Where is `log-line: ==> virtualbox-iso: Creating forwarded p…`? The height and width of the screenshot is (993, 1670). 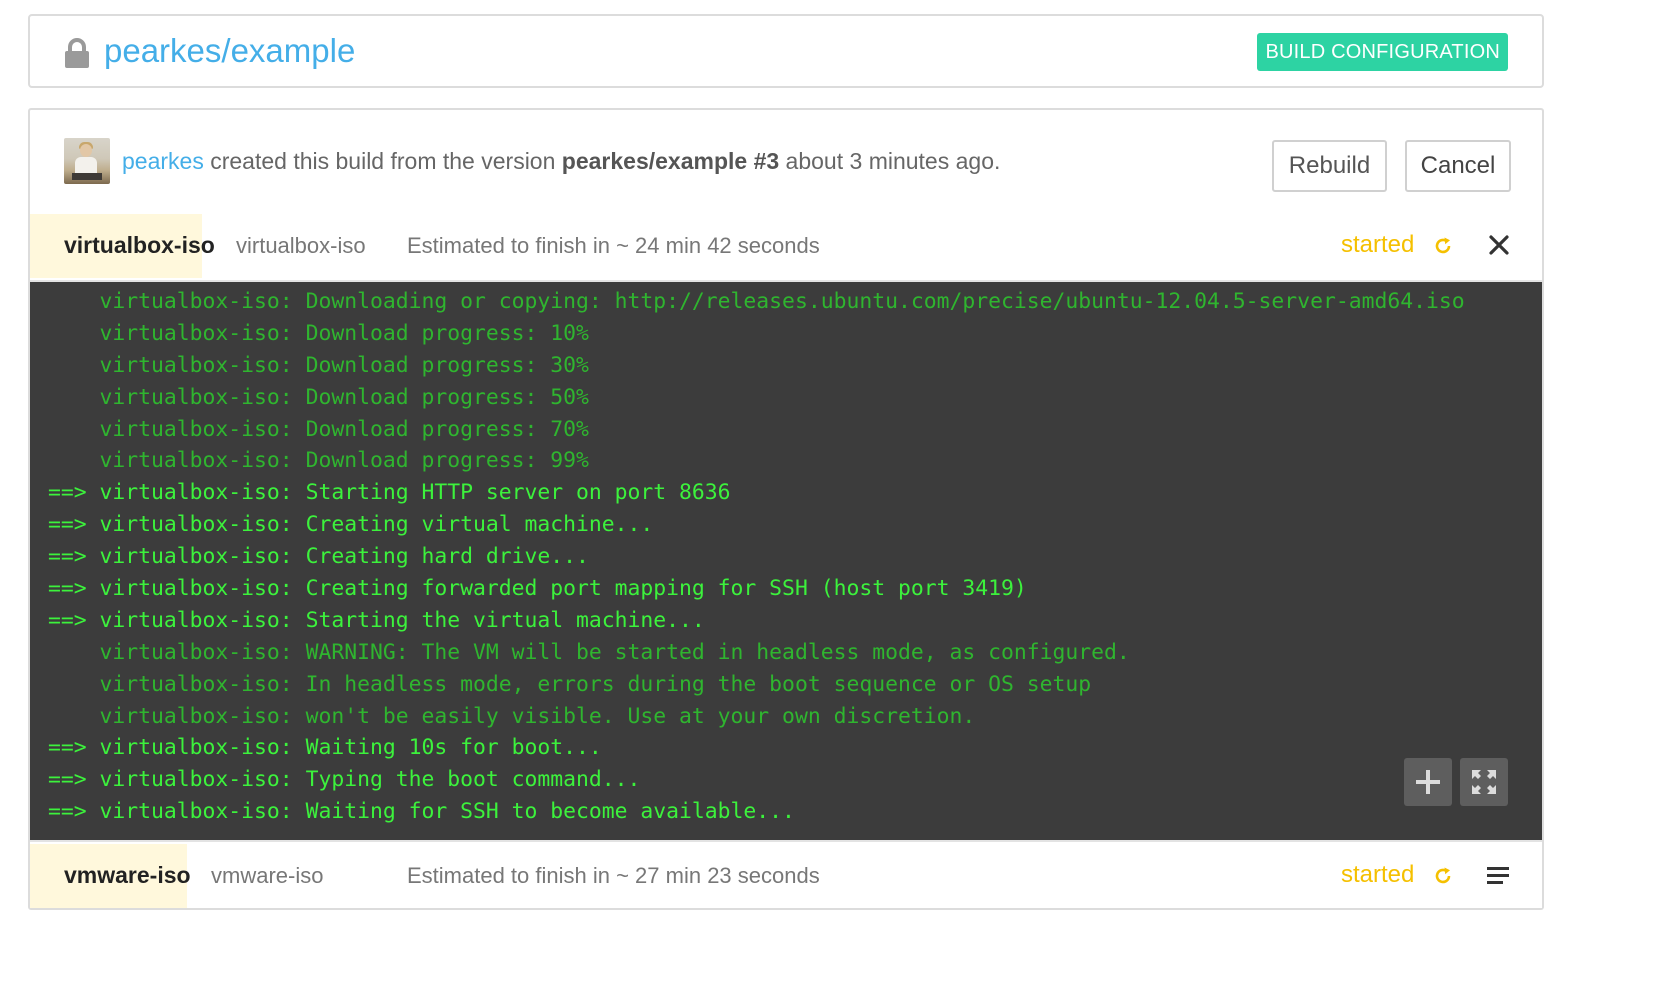 log-line: ==> virtualbox-iso: Creating forwarded p… is located at coordinates (537, 589).